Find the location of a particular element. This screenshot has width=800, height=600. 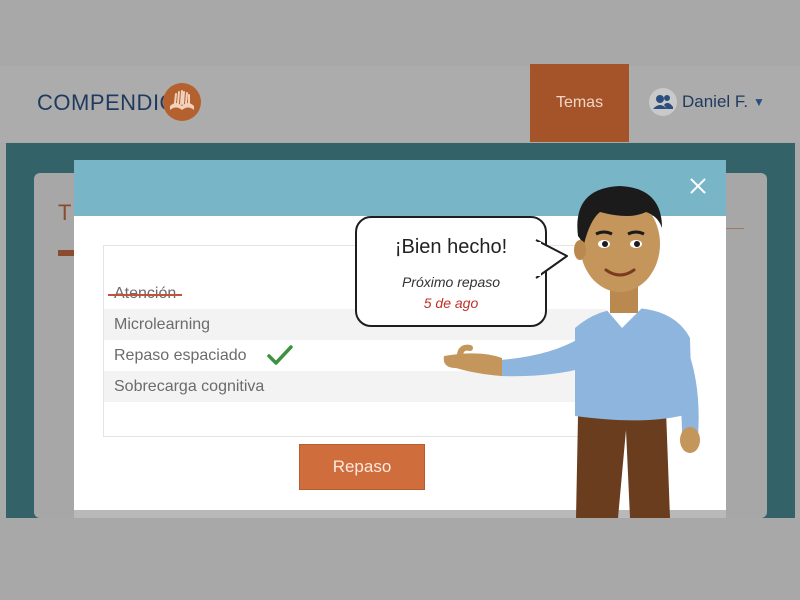

next-review-date: 5 de ago is located at coordinates (451, 303).